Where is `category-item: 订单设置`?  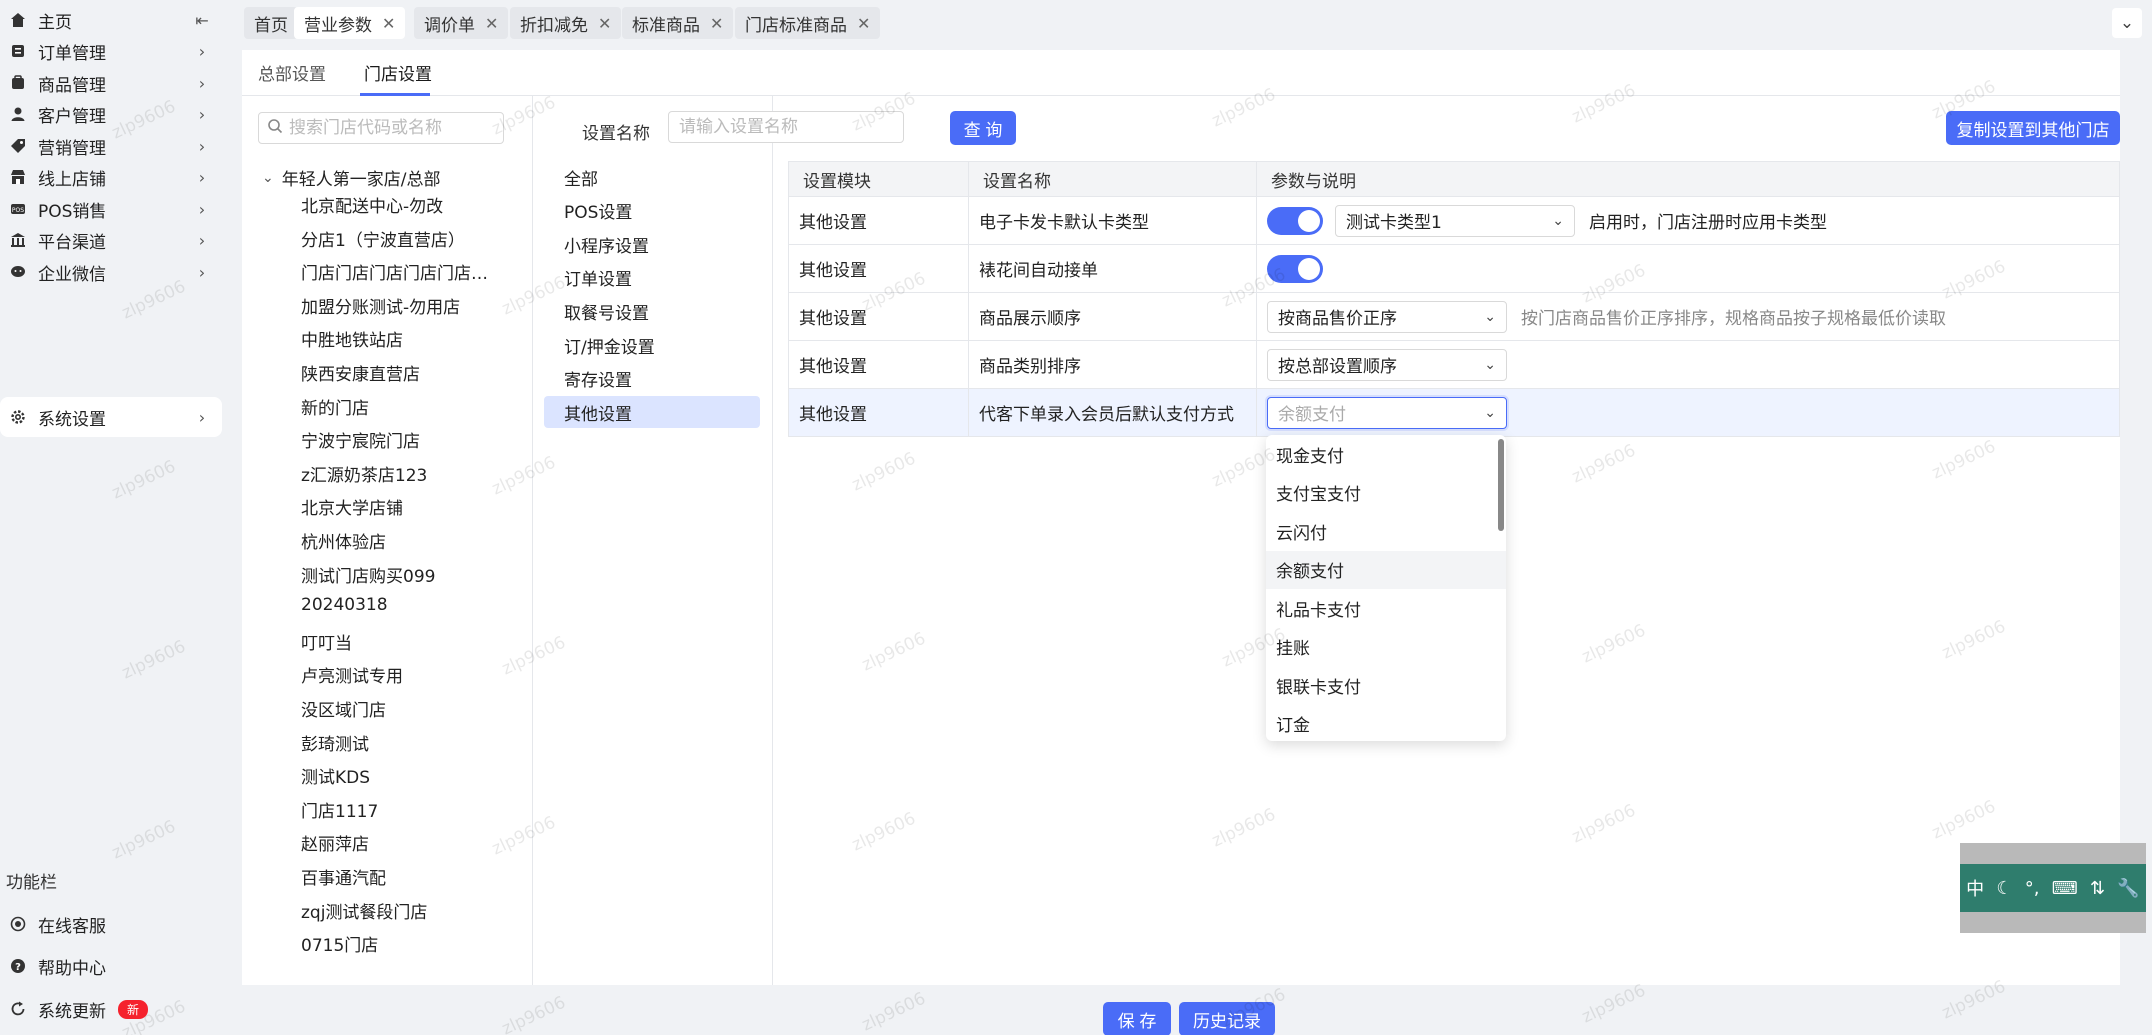
category-item: 订单设置 is located at coordinates (652, 278).